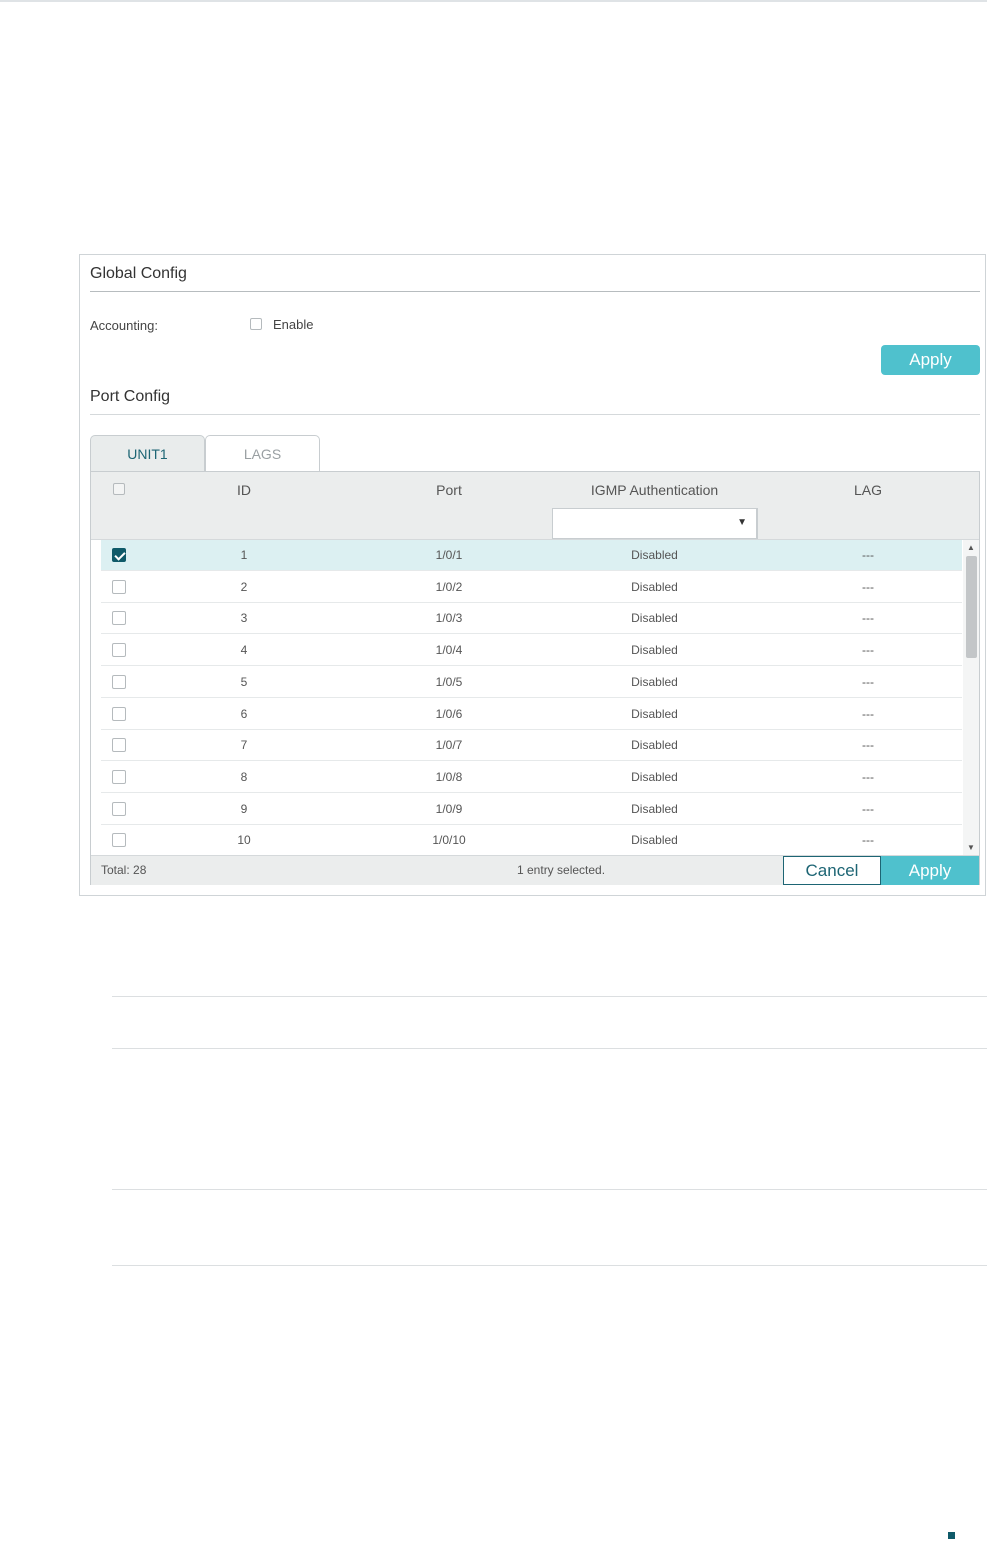 Image resolution: width=987 pixels, height=1542 pixels. What do you see at coordinates (654, 523) in the screenshot?
I see `igmp-filter-select: ▼` at bounding box center [654, 523].